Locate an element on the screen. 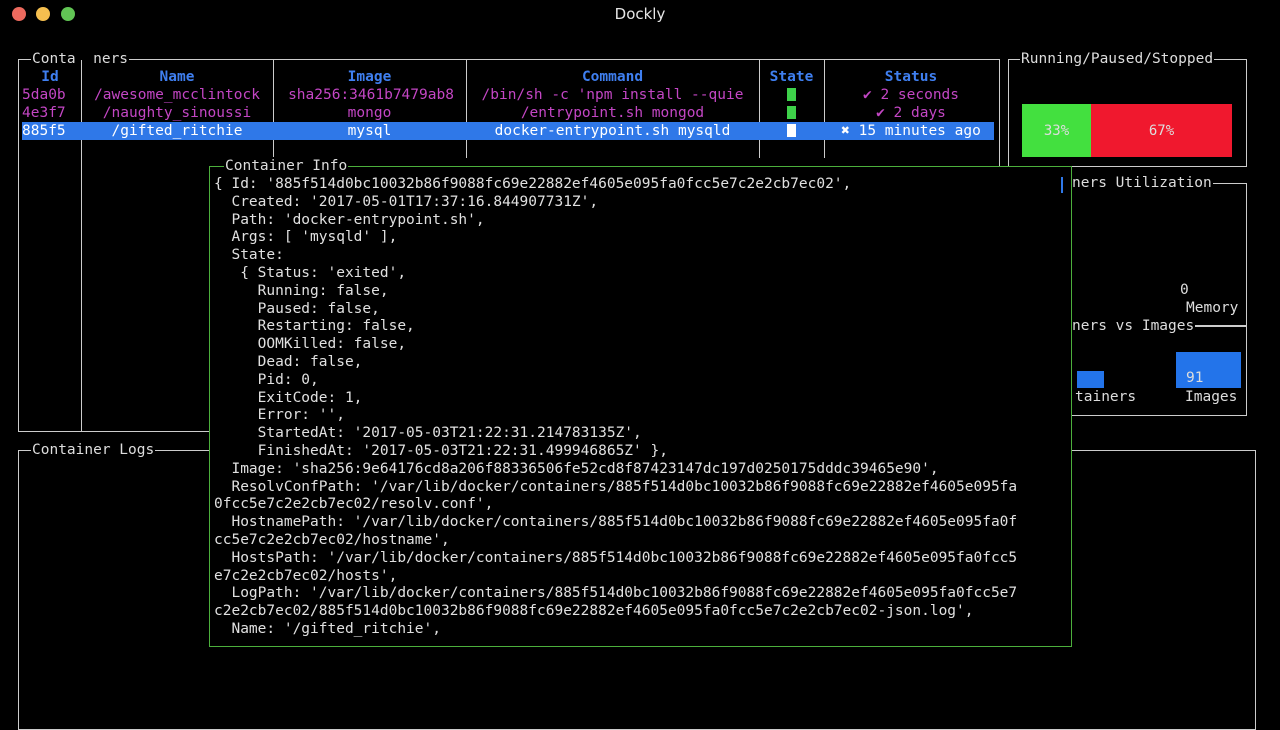  images-bar: 91 is located at coordinates (1208, 370).